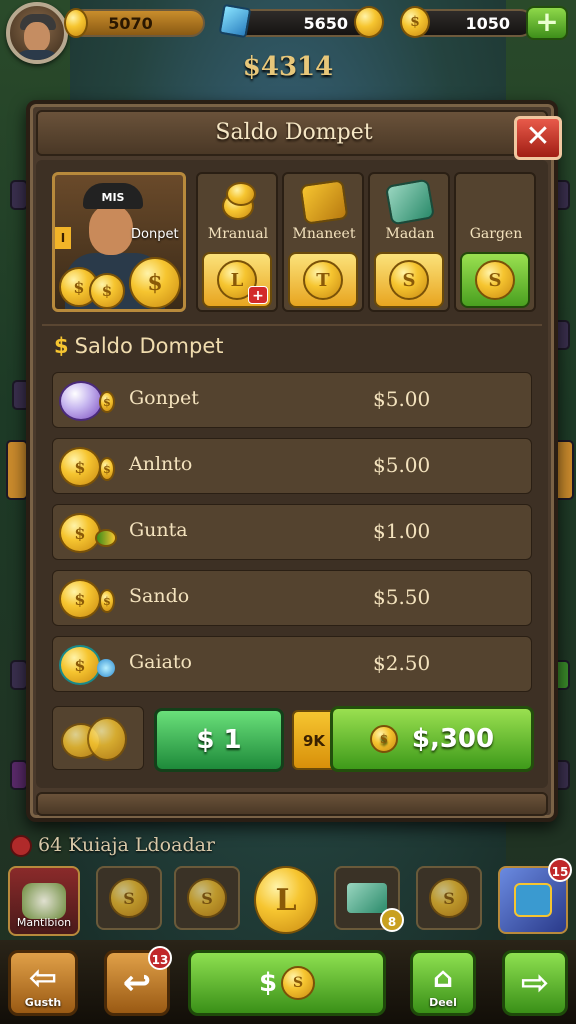  I want to click on option-label: Madan, so click(410, 234).